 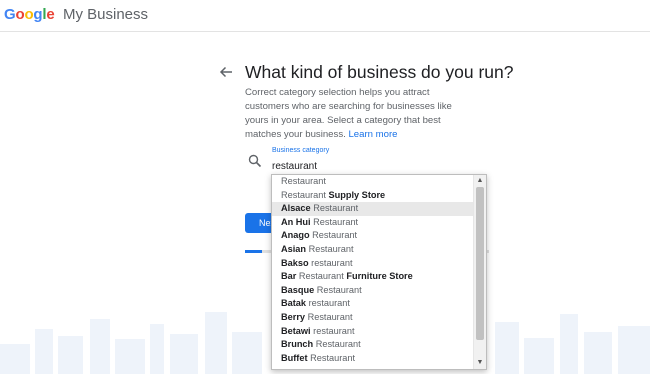 I want to click on logo-letter: e, so click(x=50, y=14).